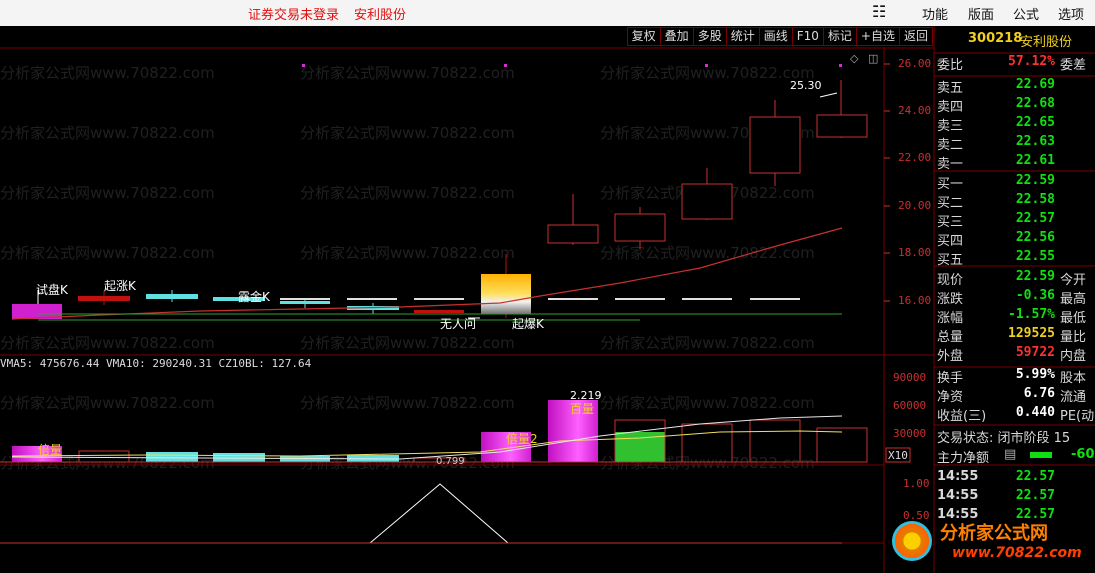 The image size is (1095, 573). Describe the element at coordinates (915, 300) in the screenshot. I see `price-axis-label: 16.00` at that location.